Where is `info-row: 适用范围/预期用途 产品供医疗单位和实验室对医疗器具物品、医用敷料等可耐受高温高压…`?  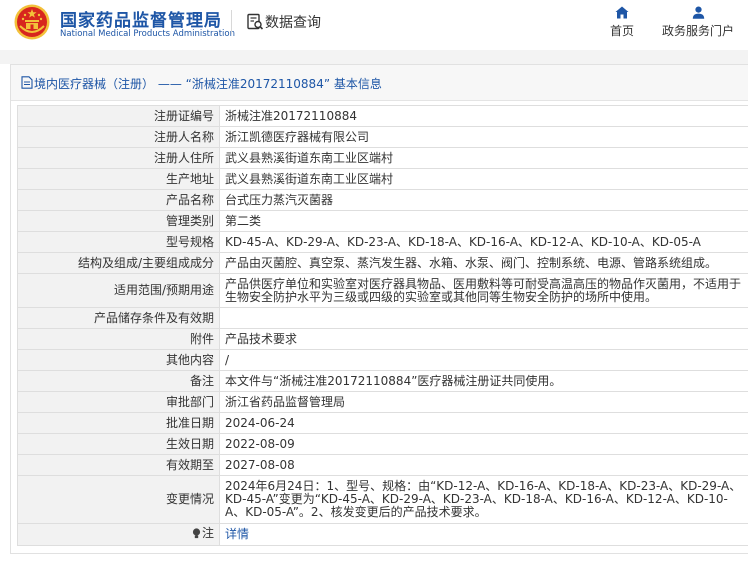 info-row: 适用范围/预期用途 产品供医疗单位和实验室对医疗器具物品、医用敷料等可耐受高温高压… is located at coordinates (382, 290).